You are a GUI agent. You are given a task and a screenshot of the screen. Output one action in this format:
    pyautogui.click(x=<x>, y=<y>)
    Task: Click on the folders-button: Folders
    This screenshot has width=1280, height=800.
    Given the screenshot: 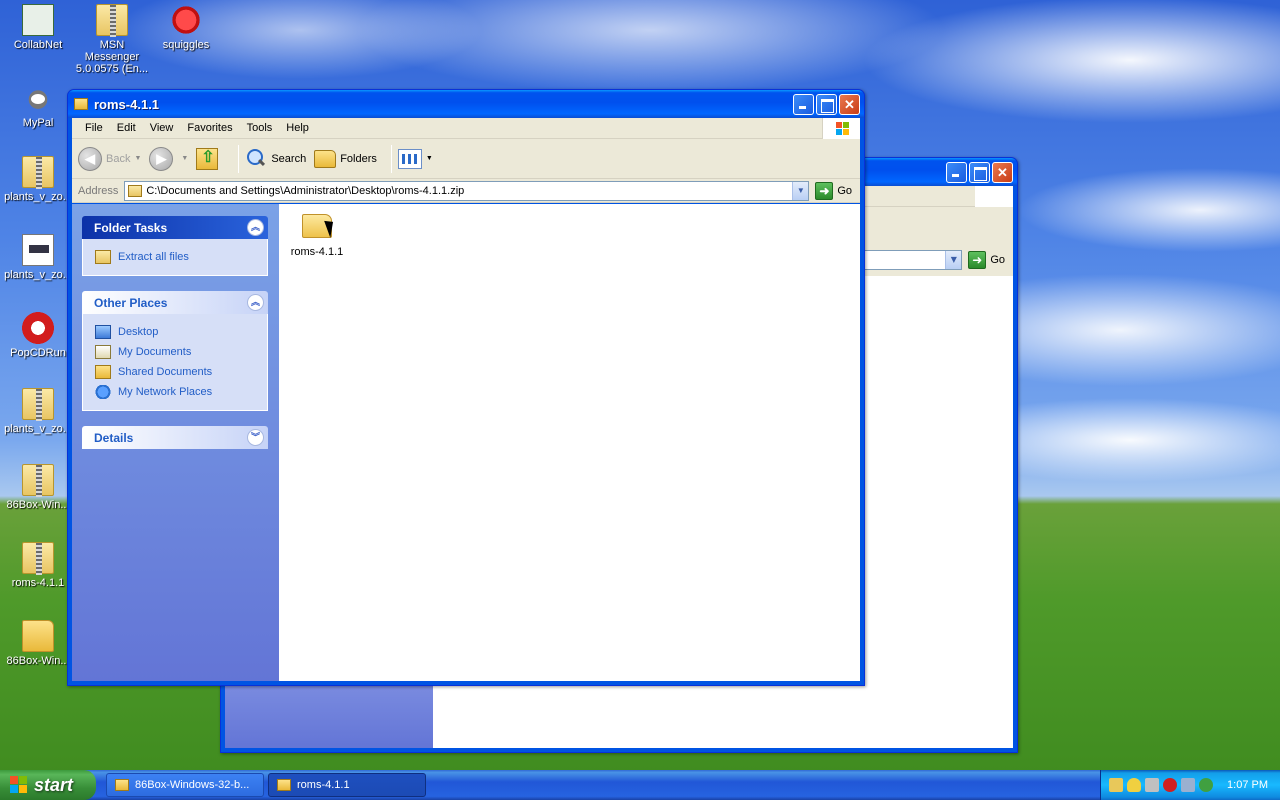 What is the action you would take?
    pyautogui.click(x=345, y=158)
    